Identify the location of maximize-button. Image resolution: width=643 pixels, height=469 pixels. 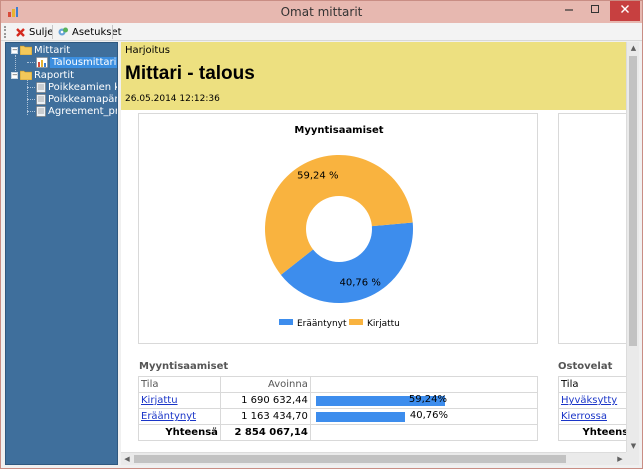
(595, 11).